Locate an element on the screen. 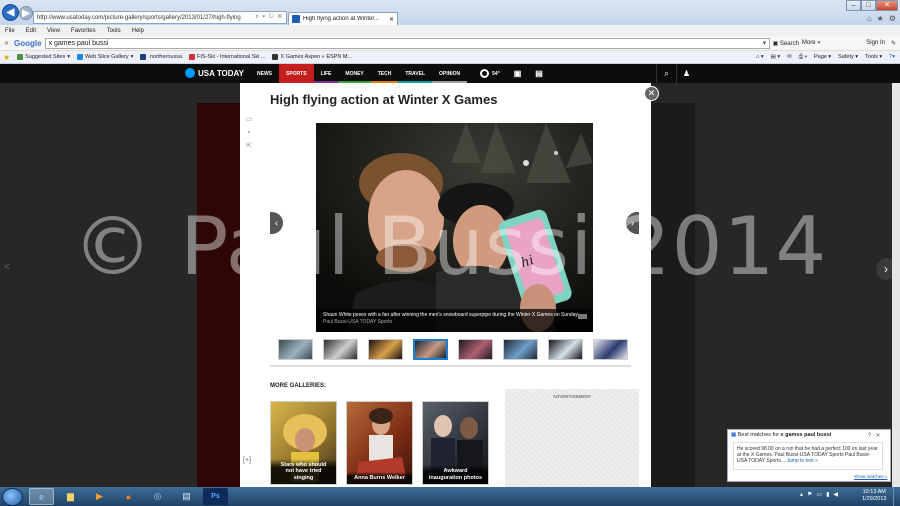  flag-icon: ⚑ is located at coordinates (809, 494).